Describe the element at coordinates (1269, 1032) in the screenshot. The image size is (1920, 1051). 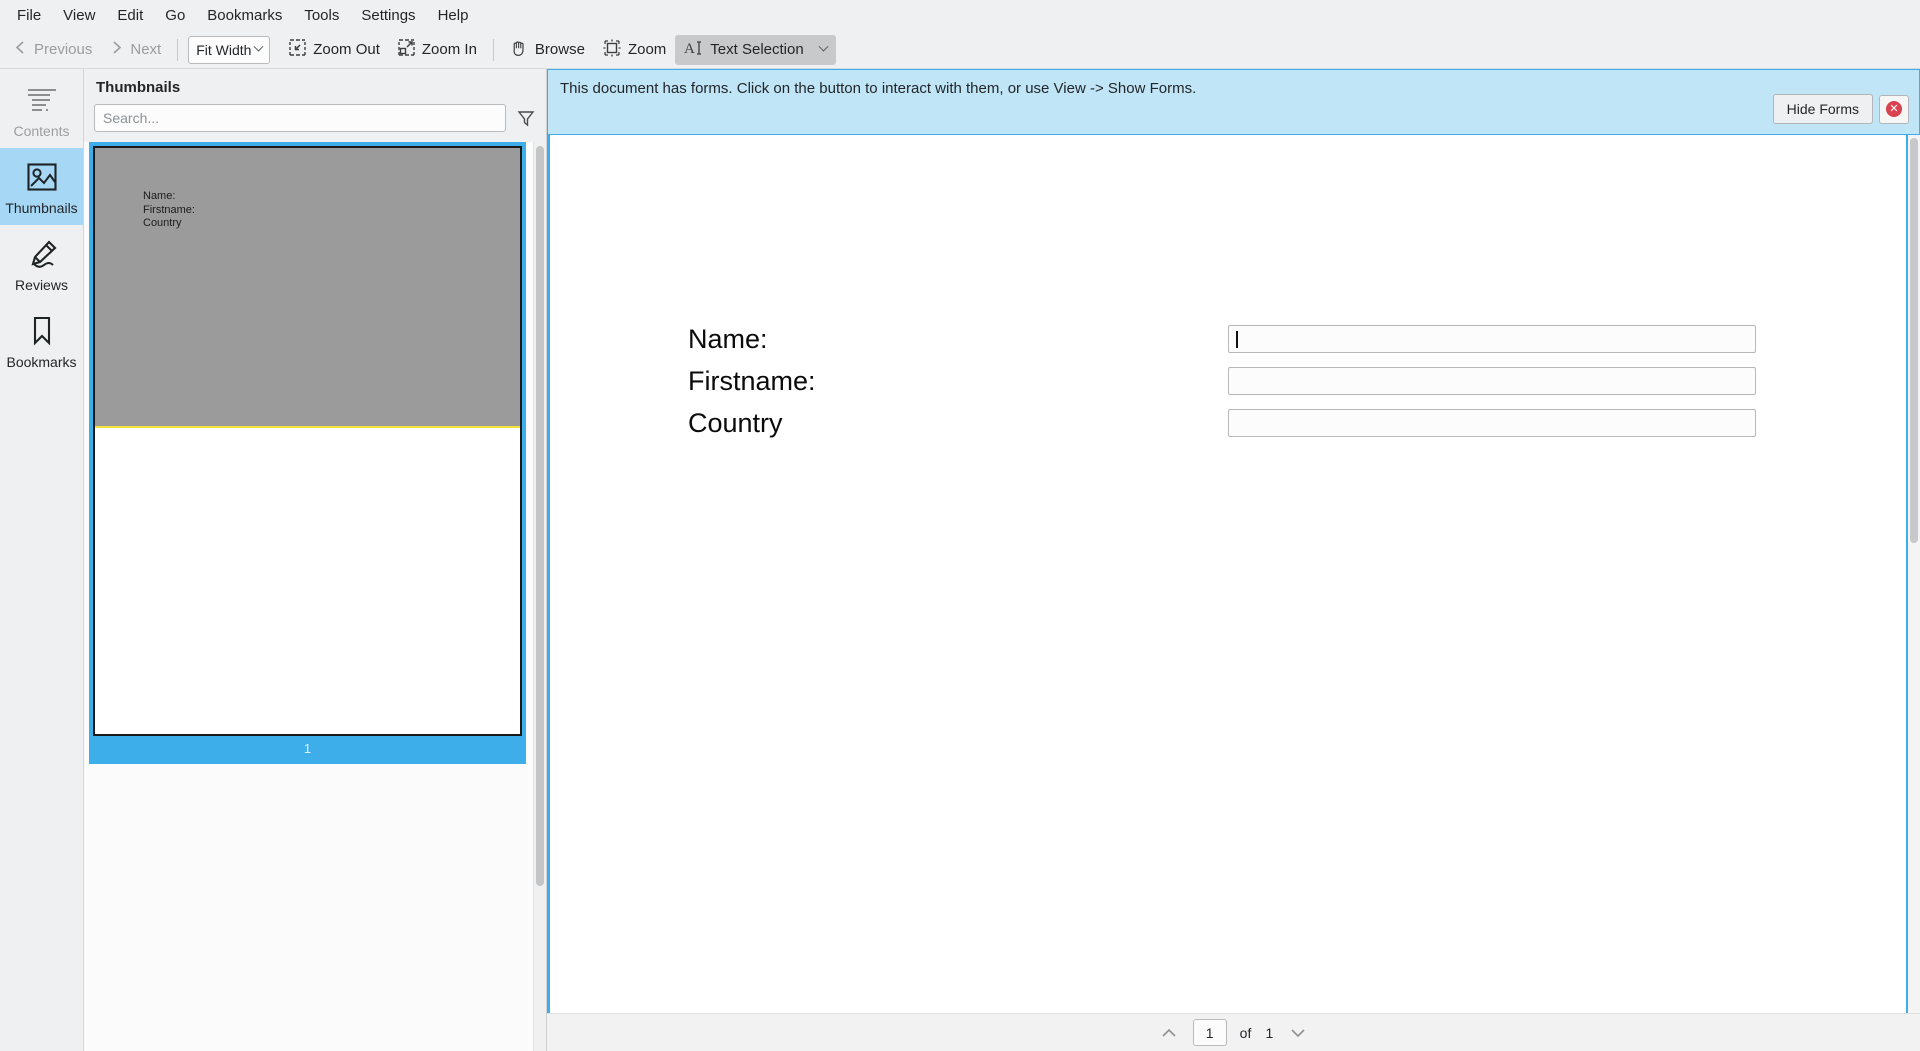
I see `total-pages-label: 1` at that location.